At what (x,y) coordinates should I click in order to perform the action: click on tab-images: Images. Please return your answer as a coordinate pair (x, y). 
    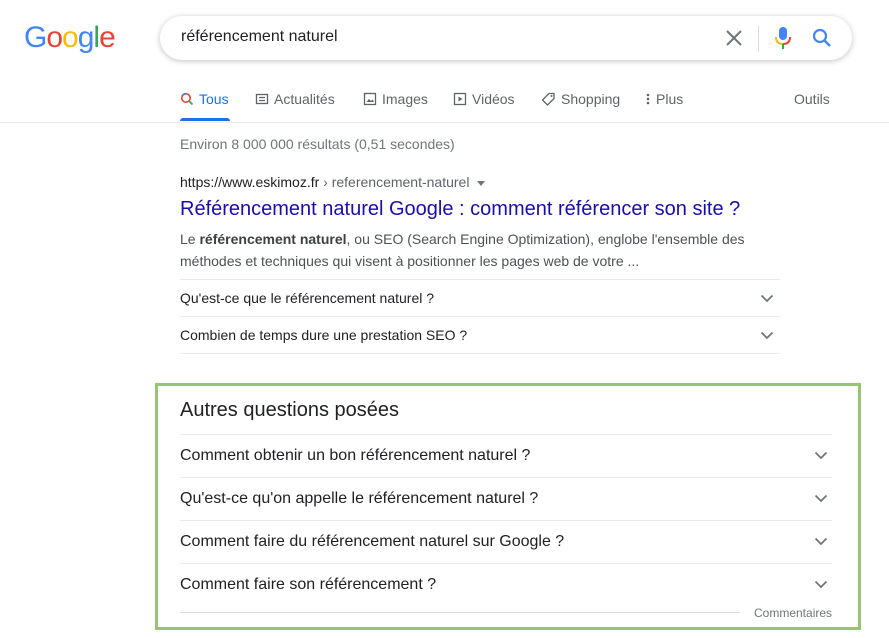
    Looking at the image, I should click on (395, 99).